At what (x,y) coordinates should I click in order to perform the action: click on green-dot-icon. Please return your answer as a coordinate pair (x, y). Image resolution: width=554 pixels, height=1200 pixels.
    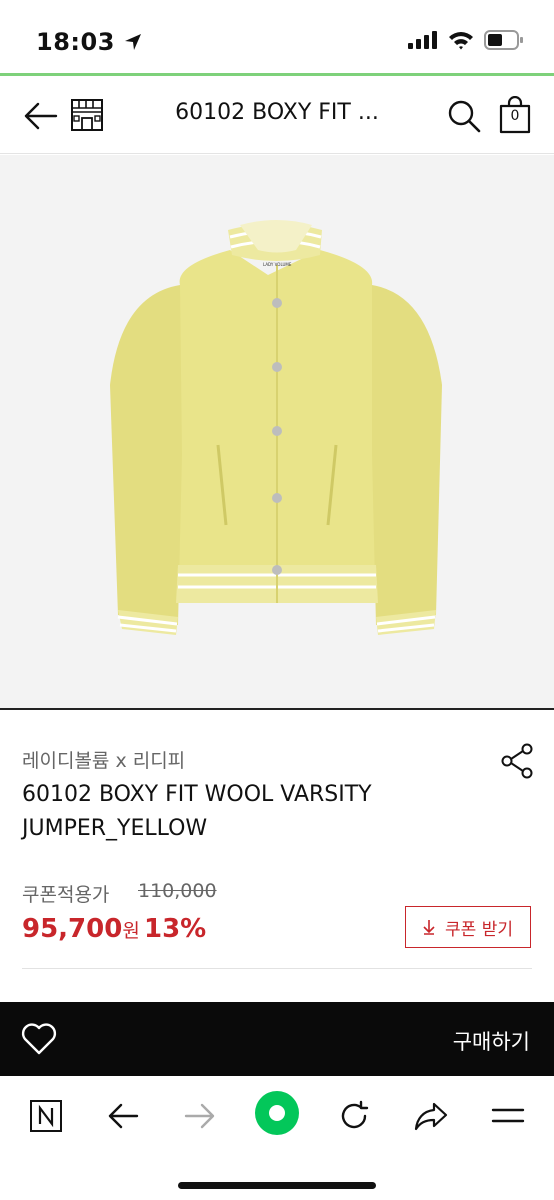
    Looking at the image, I should click on (277, 1113).